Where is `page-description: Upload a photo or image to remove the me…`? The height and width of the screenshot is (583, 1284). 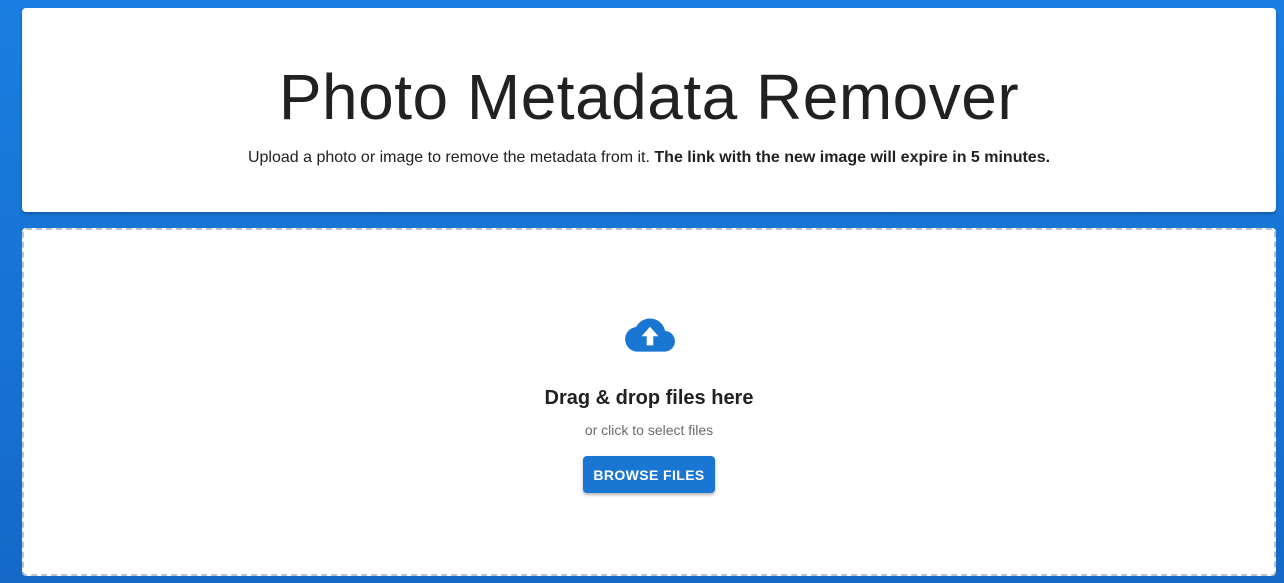 page-description: Upload a photo or image to remove the me… is located at coordinates (649, 158).